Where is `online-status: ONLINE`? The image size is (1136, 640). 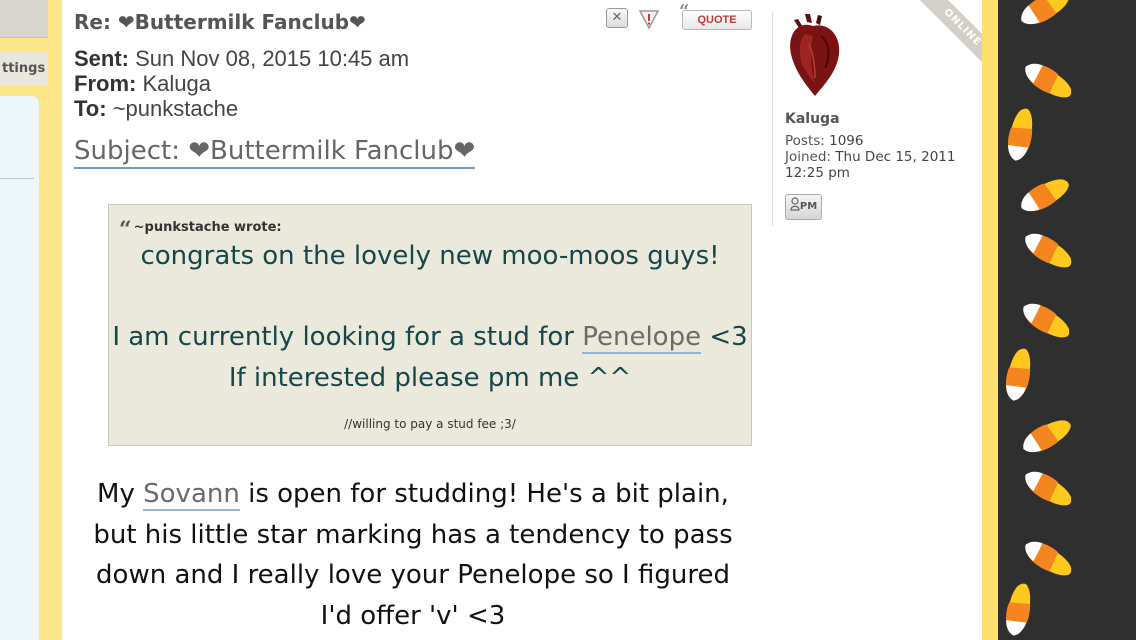
online-status: ONLINE is located at coordinates (950, 35).